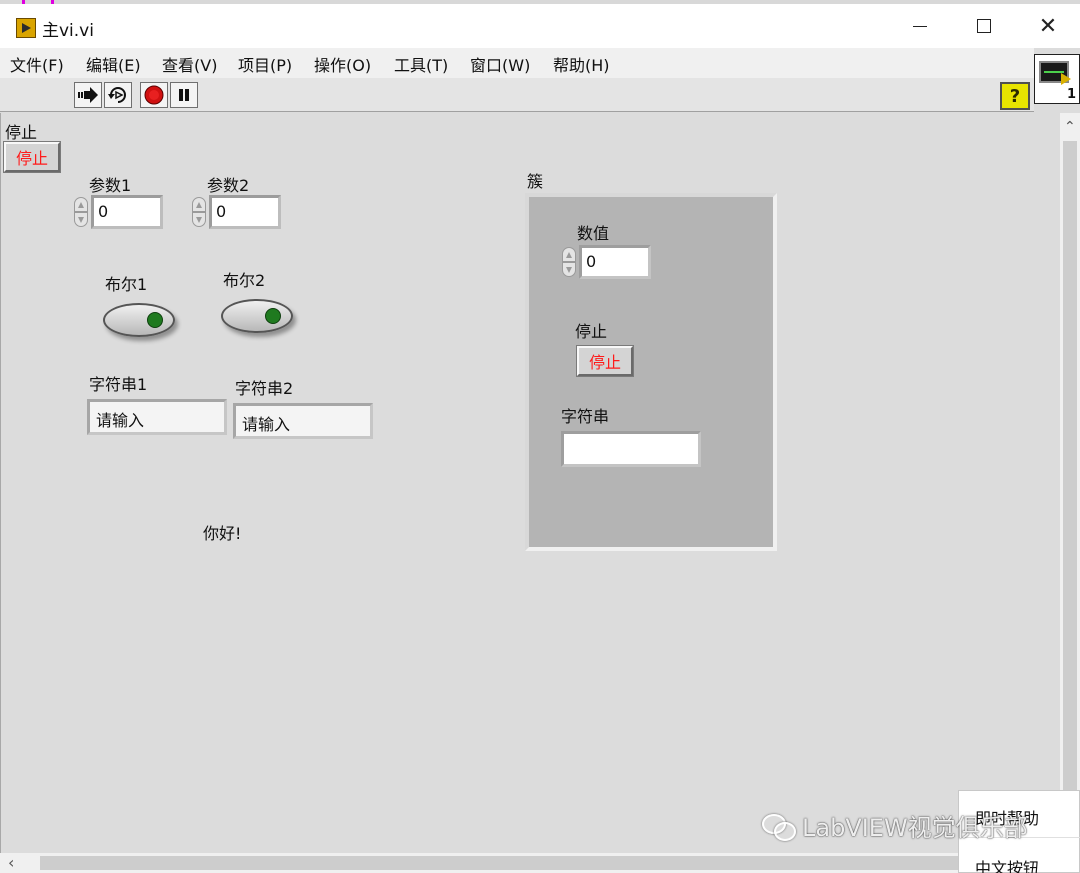 The height and width of the screenshot is (873, 1080). Describe the element at coordinates (915, 828) in the screenshot. I see `watermark-text: LabVIEW视觉俱乐部` at that location.